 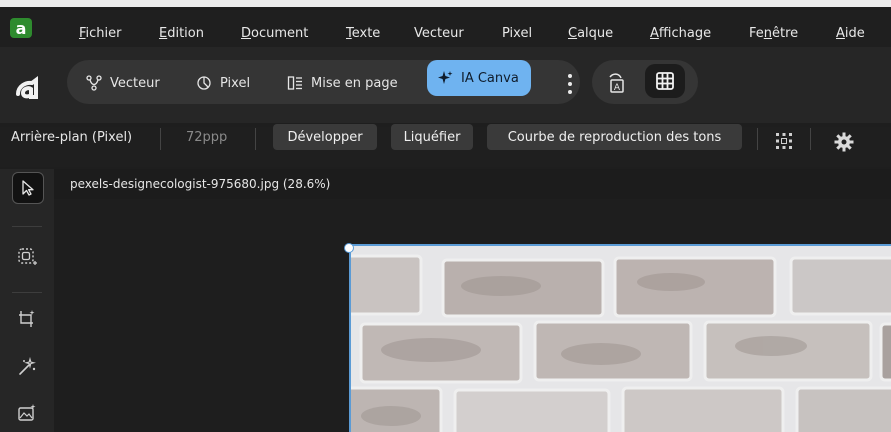 I want to click on menu-fenetre: Fenêtre, so click(x=773, y=33).